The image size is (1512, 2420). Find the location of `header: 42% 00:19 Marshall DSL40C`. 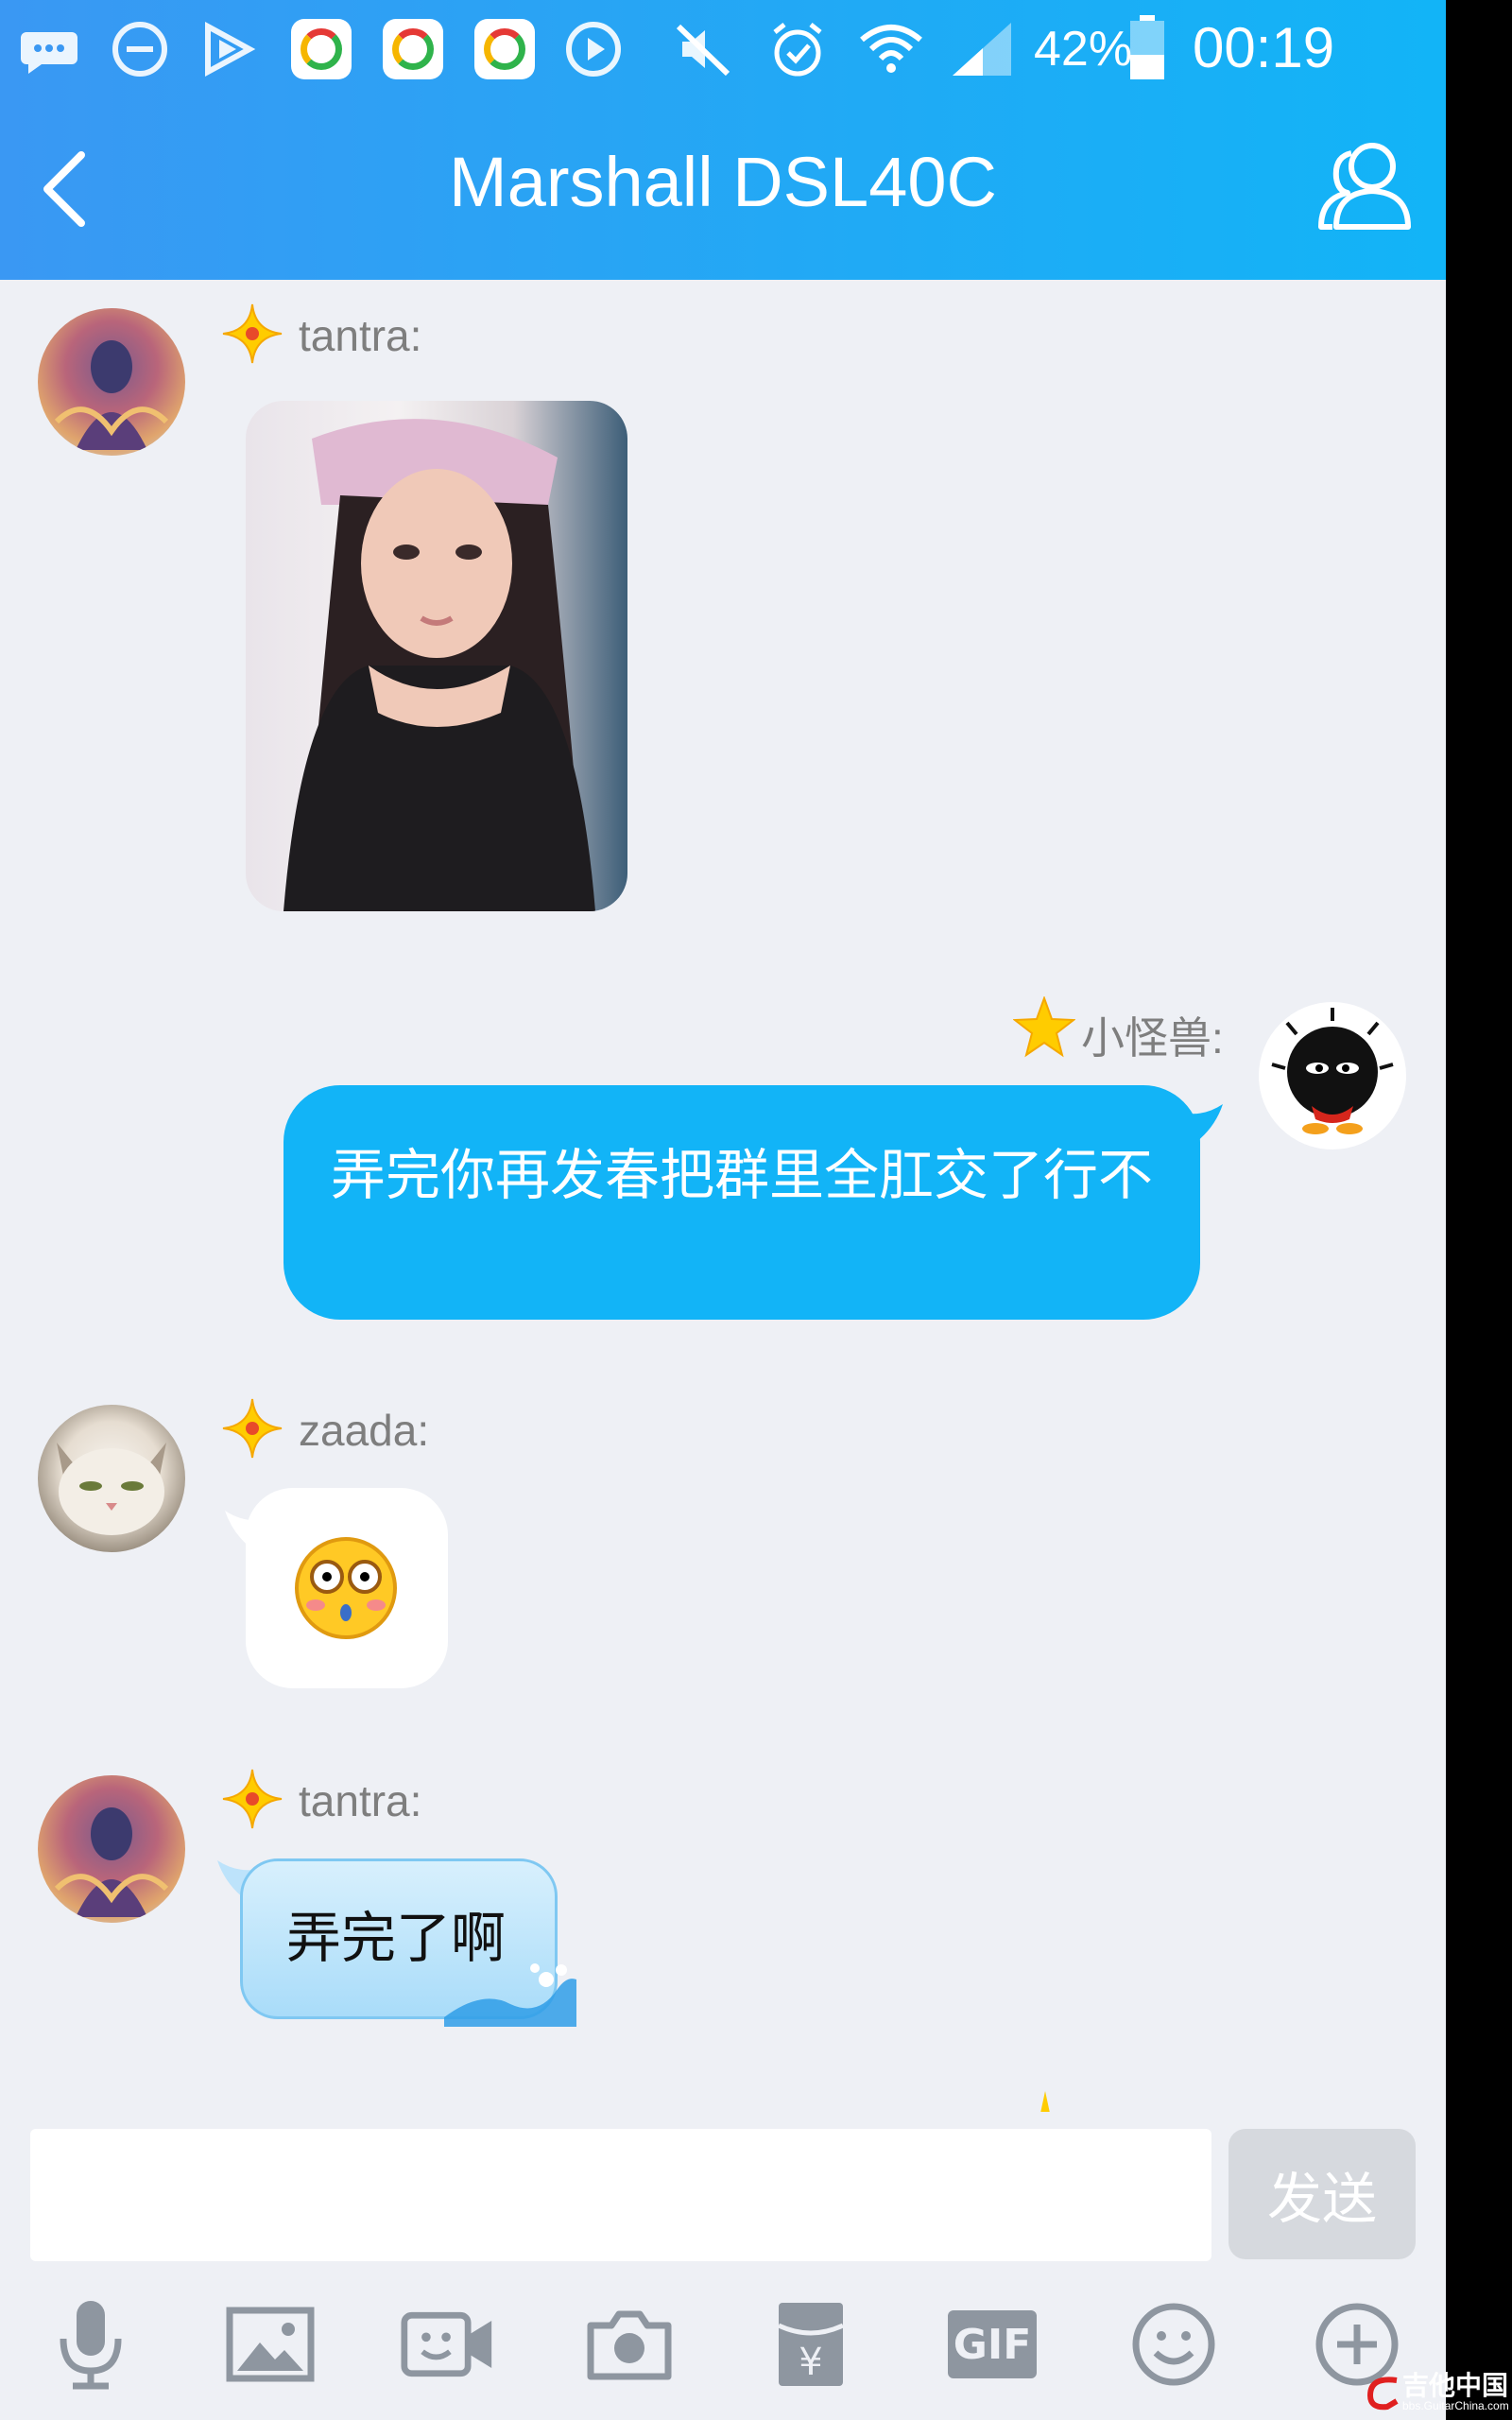

header: 42% 00:19 Marshall DSL40C is located at coordinates (723, 140).